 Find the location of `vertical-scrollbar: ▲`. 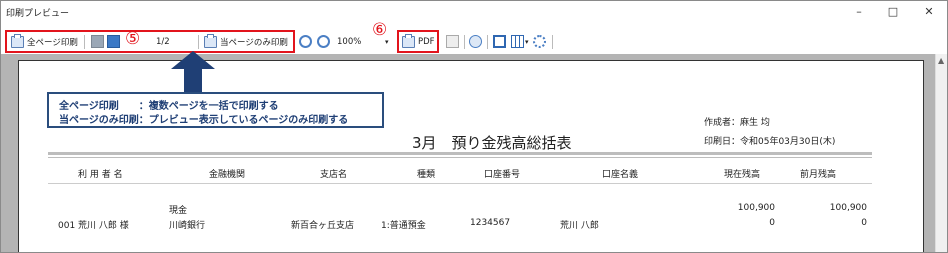

vertical-scrollbar: ▲ is located at coordinates (941, 153).